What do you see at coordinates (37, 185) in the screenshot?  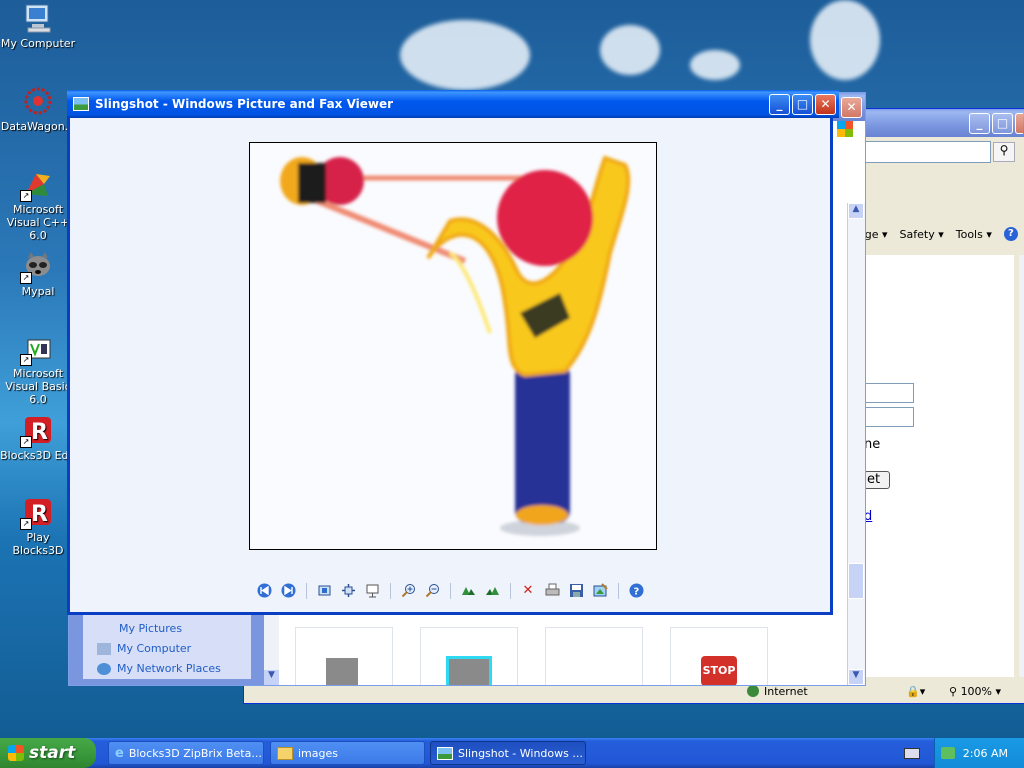 I see `visual-cpp-icon: ↗` at bounding box center [37, 185].